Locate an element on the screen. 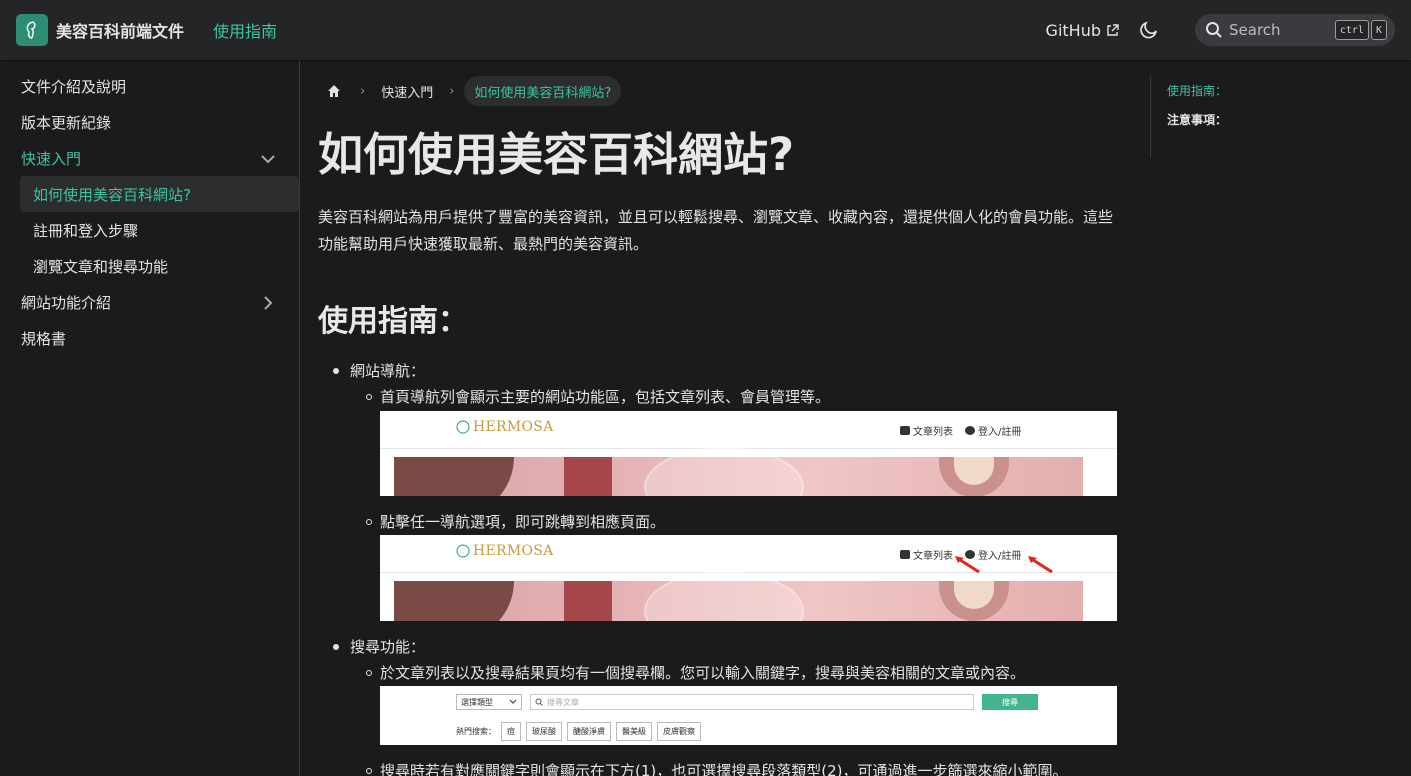 Image resolution: width=1411 pixels, height=776 pixels. sidebar-item-intro: 文件介紹及說明 is located at coordinates (149, 86).